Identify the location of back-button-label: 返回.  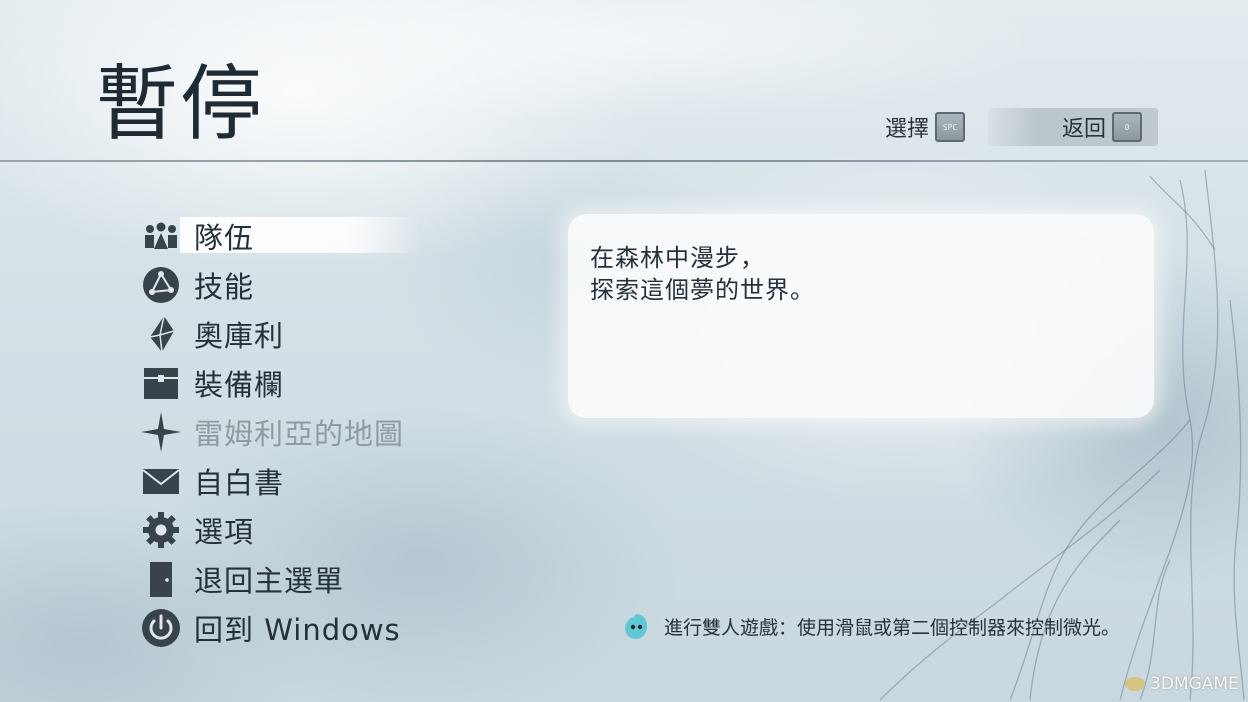
(1084, 129).